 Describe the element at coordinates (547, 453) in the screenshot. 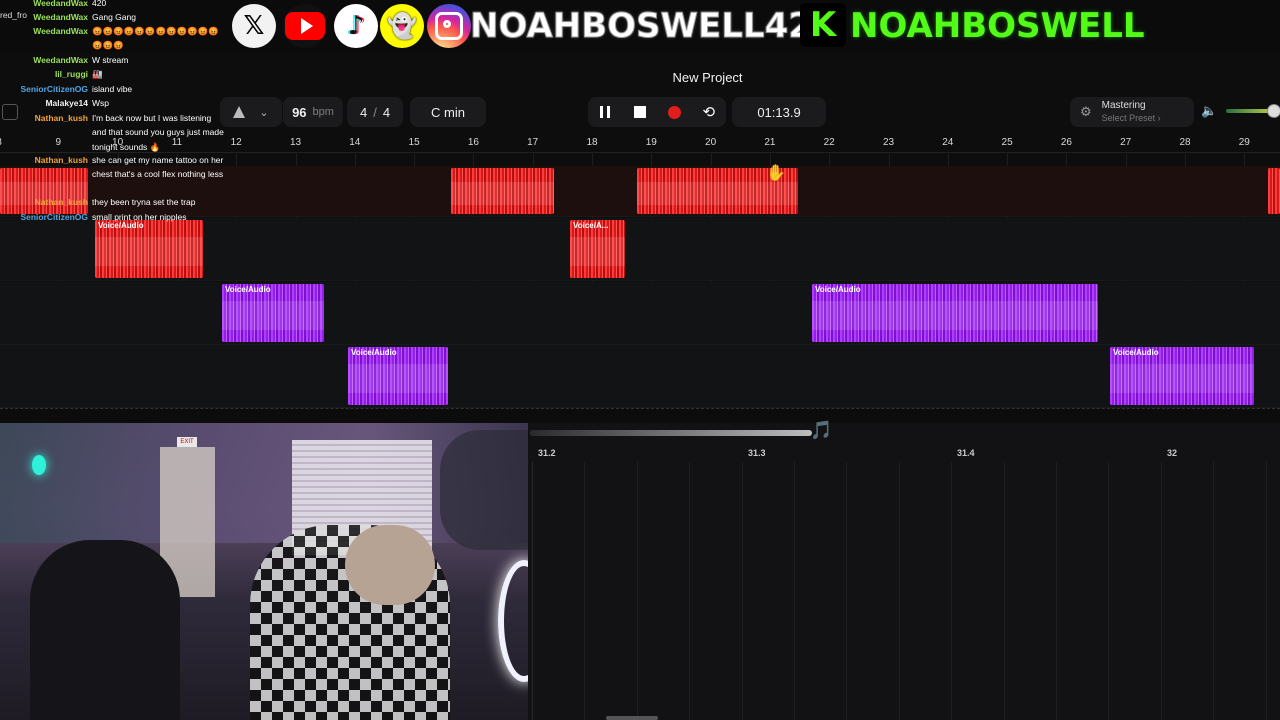

I see `piano-roll-bar-label: 31.2` at that location.